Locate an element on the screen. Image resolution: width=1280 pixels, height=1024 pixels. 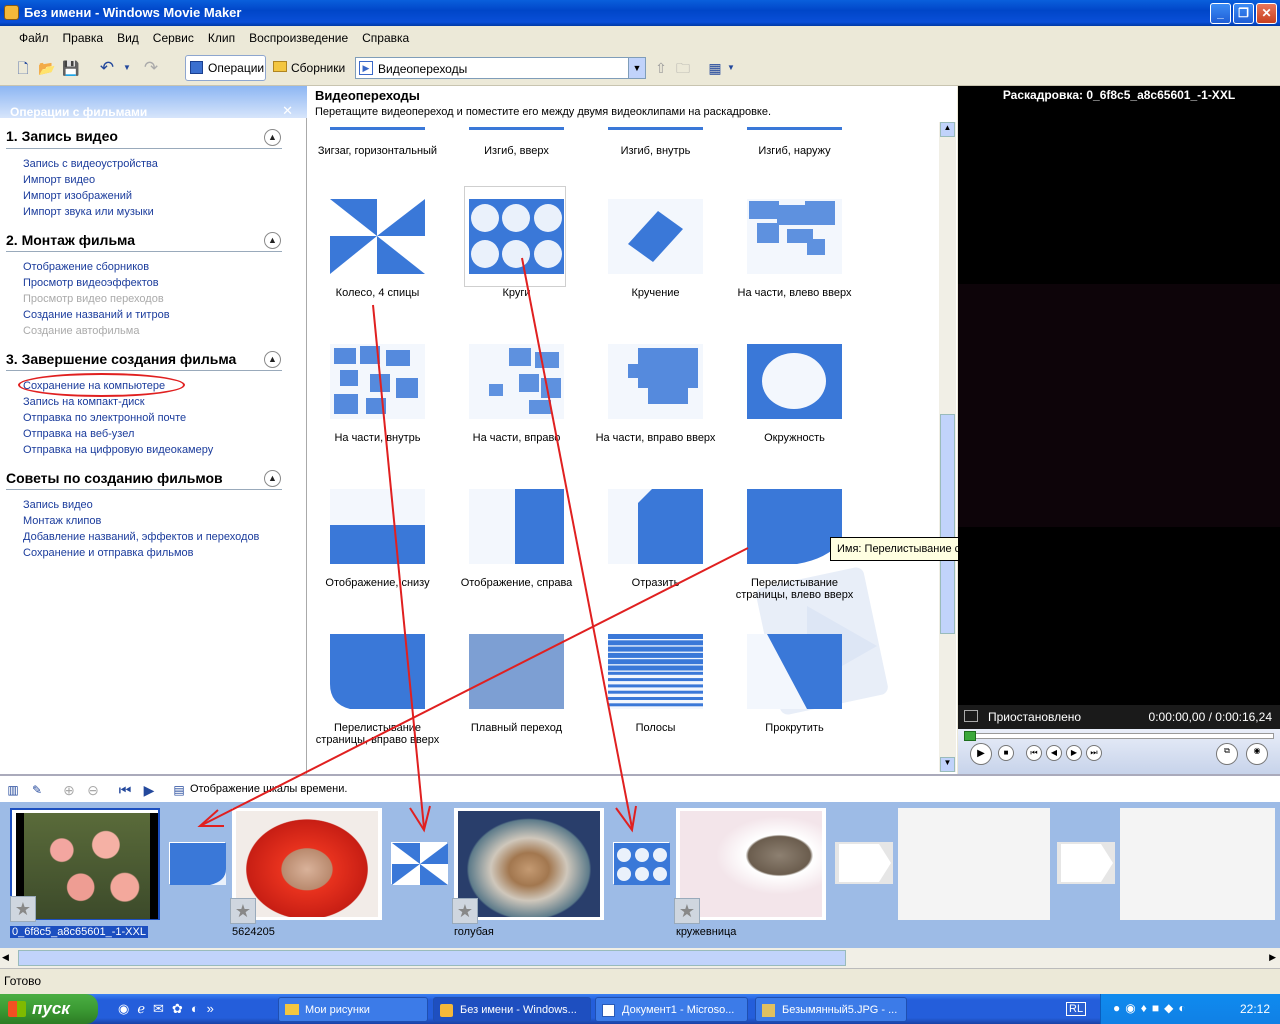
show-timeline-link: Отображение шкалы времени. is located at coordinates (268, 789).